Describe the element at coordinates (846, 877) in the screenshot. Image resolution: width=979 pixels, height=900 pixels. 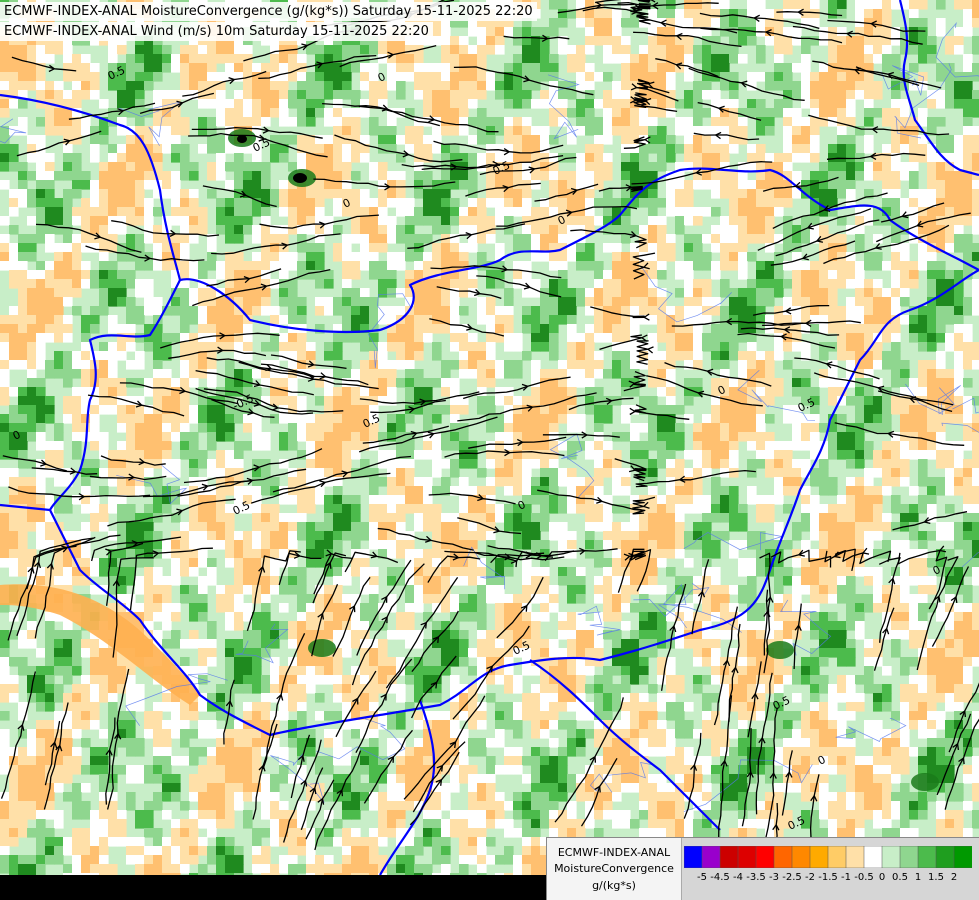
I see `legend-tick-label: -1` at that location.